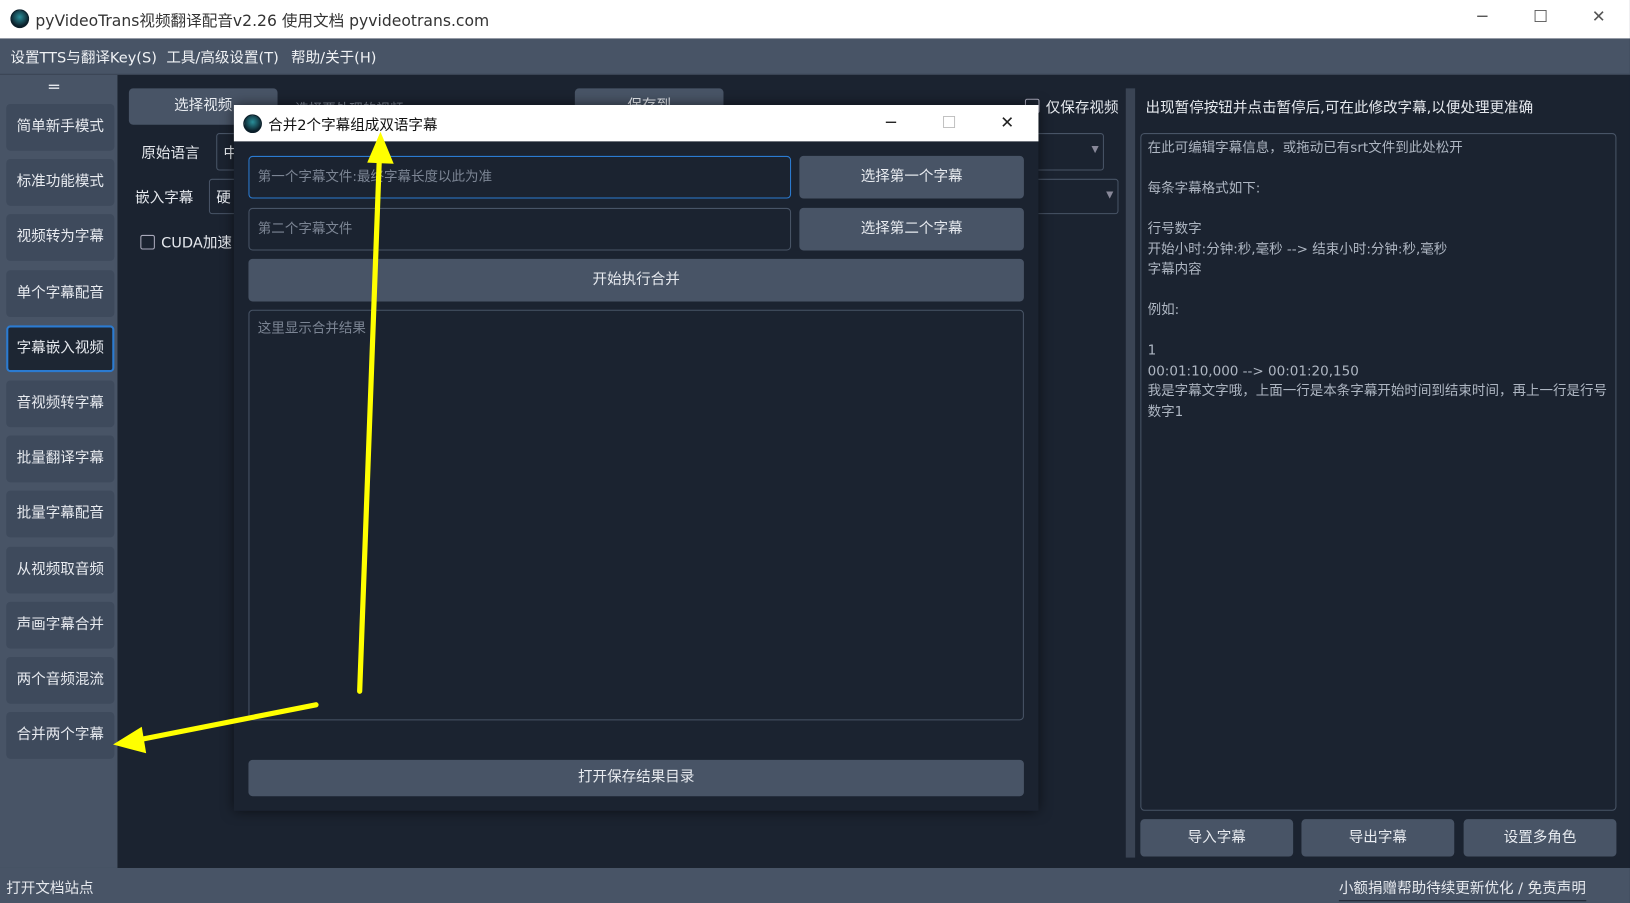 This screenshot has height=903, width=1630. Describe the element at coordinates (253, 442) in the screenshot. I see `annotation-arrows` at that location.